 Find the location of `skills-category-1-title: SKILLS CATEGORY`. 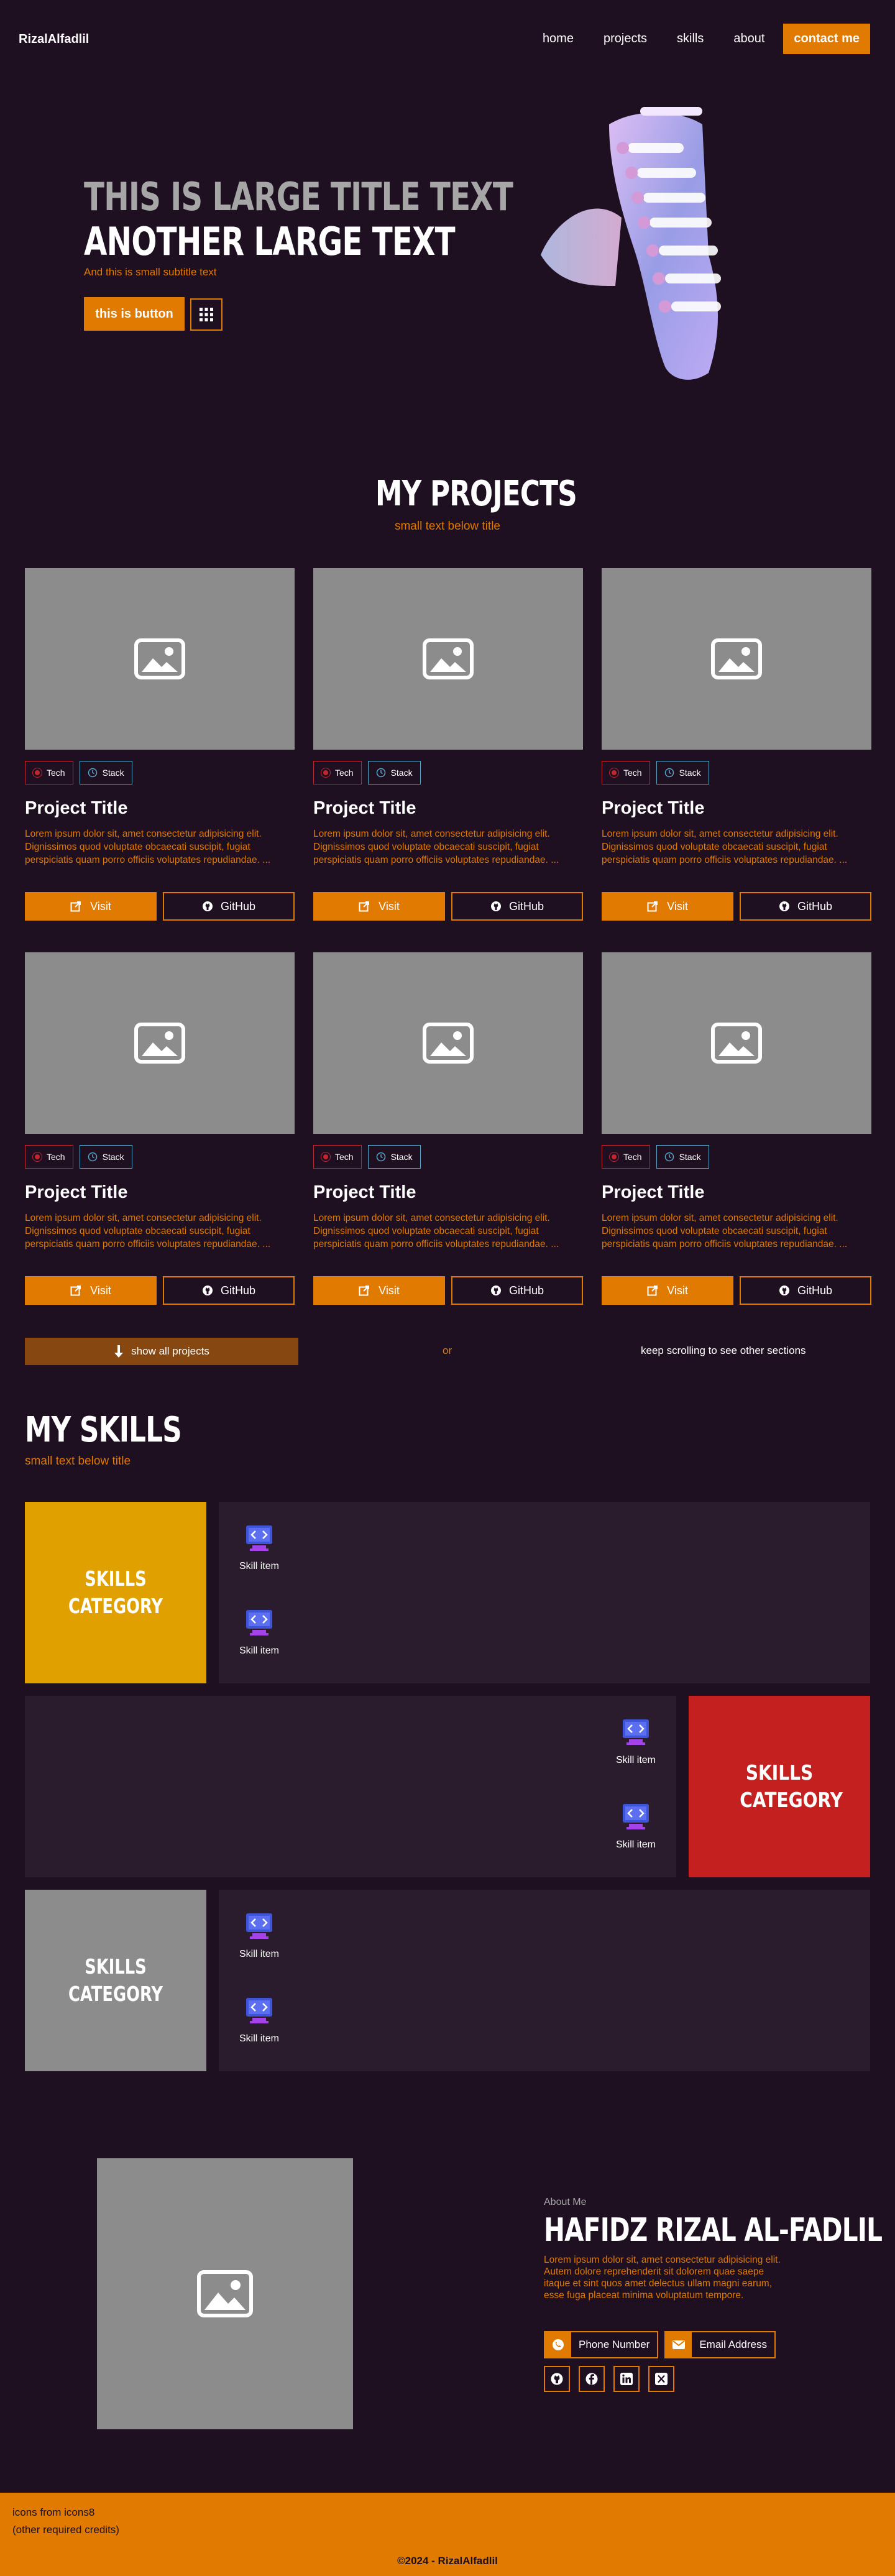

skills-category-1-title: SKILLS CATEGORY is located at coordinates (115, 1592).